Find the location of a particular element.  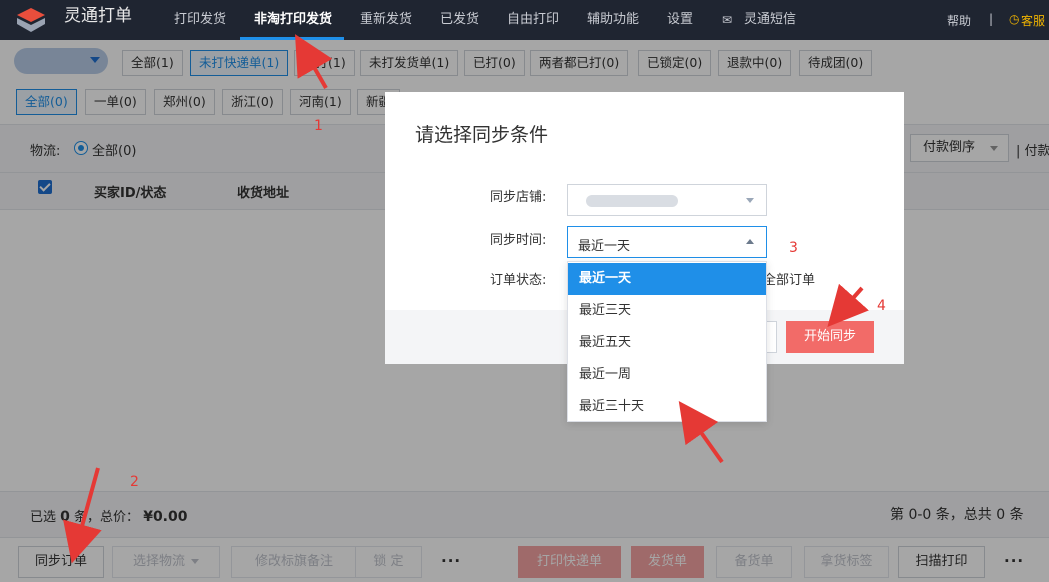

annotation-3: 3 is located at coordinates (793, 248).